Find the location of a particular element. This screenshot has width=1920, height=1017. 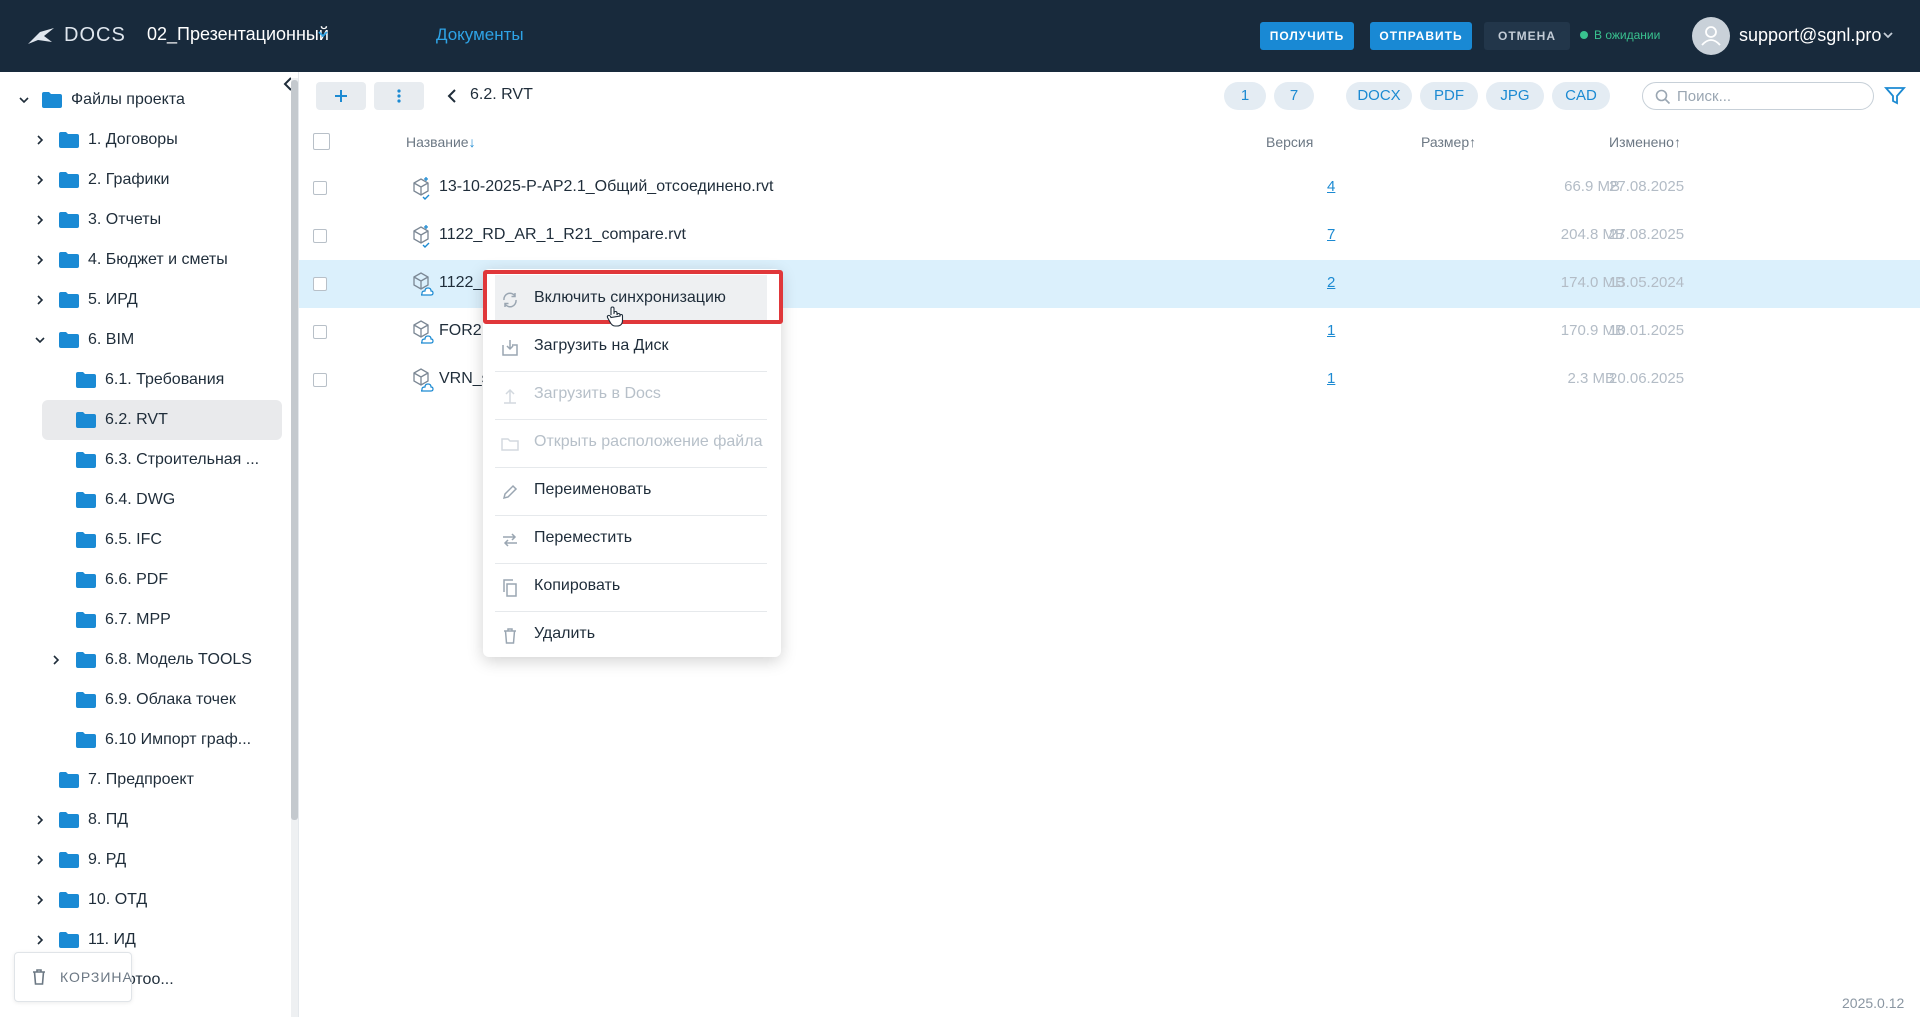

col-version-header: Версия is located at coordinates (1289, 142).